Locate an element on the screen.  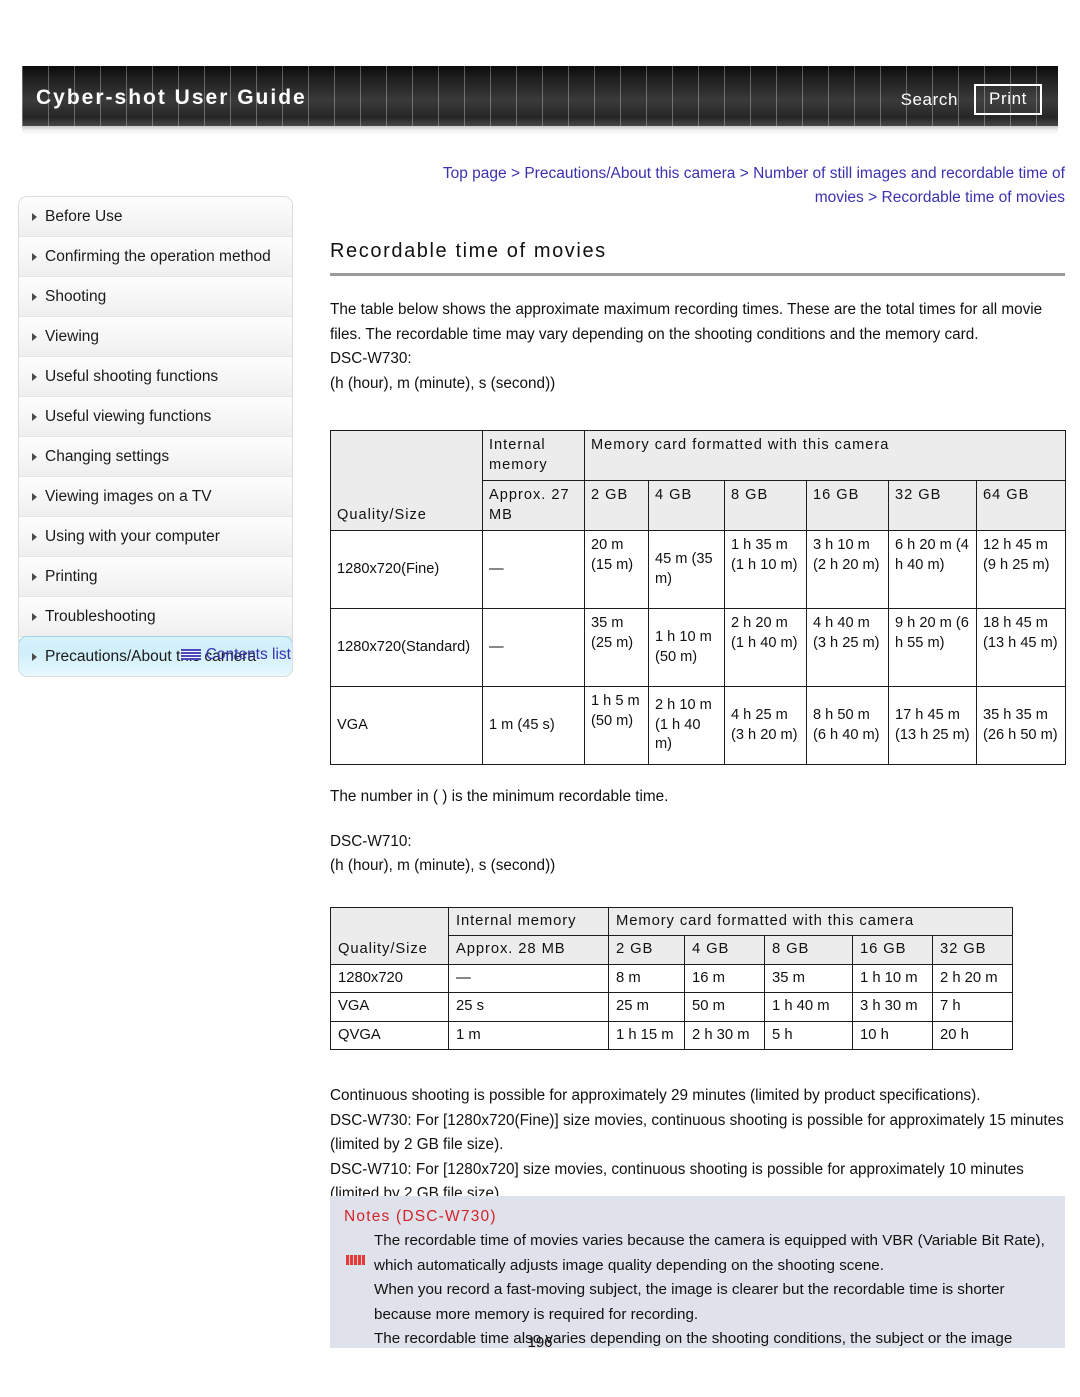
model-label-w710: DSC-W710: is located at coordinates (371, 841).